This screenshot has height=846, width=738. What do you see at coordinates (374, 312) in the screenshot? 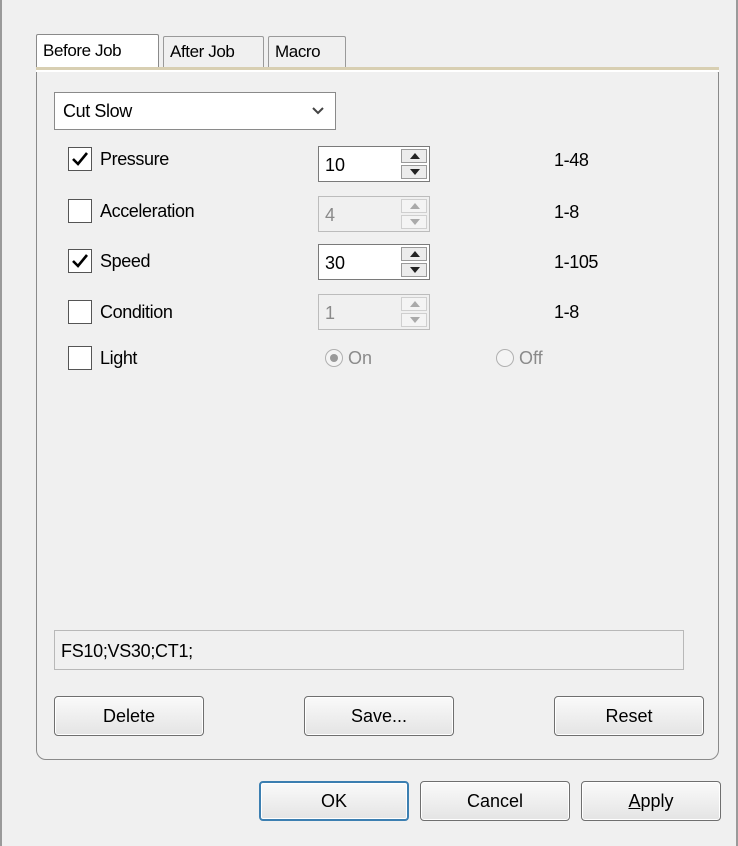
I see `condition-spinner: 1` at bounding box center [374, 312].